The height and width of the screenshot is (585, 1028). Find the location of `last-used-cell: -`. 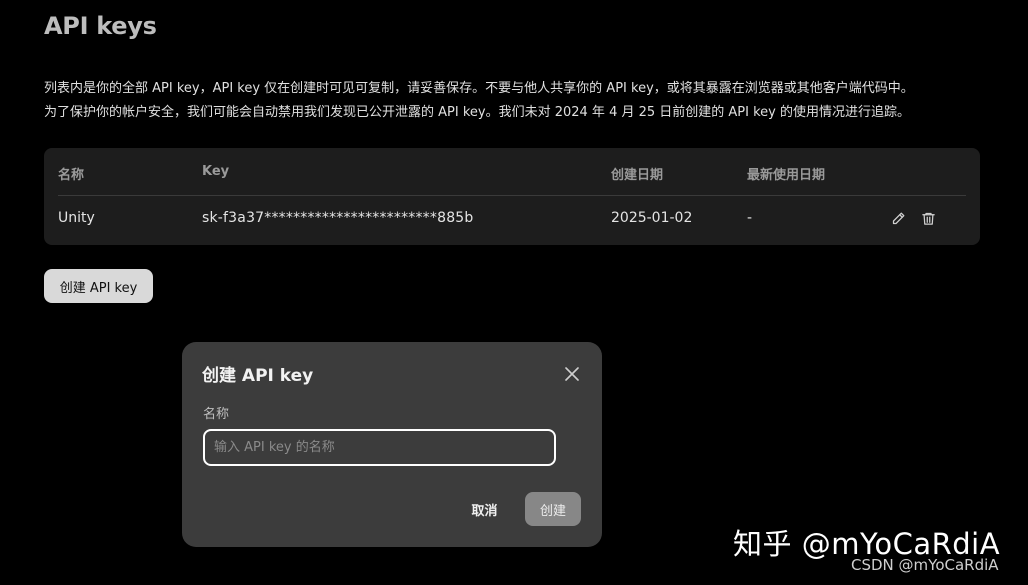

last-used-cell: - is located at coordinates (750, 218).